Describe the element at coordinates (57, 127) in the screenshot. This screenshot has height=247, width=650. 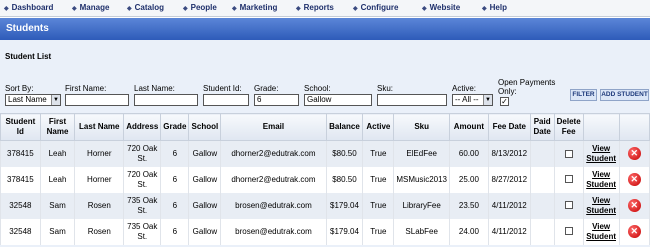
I see `col-first-name: First Name` at that location.